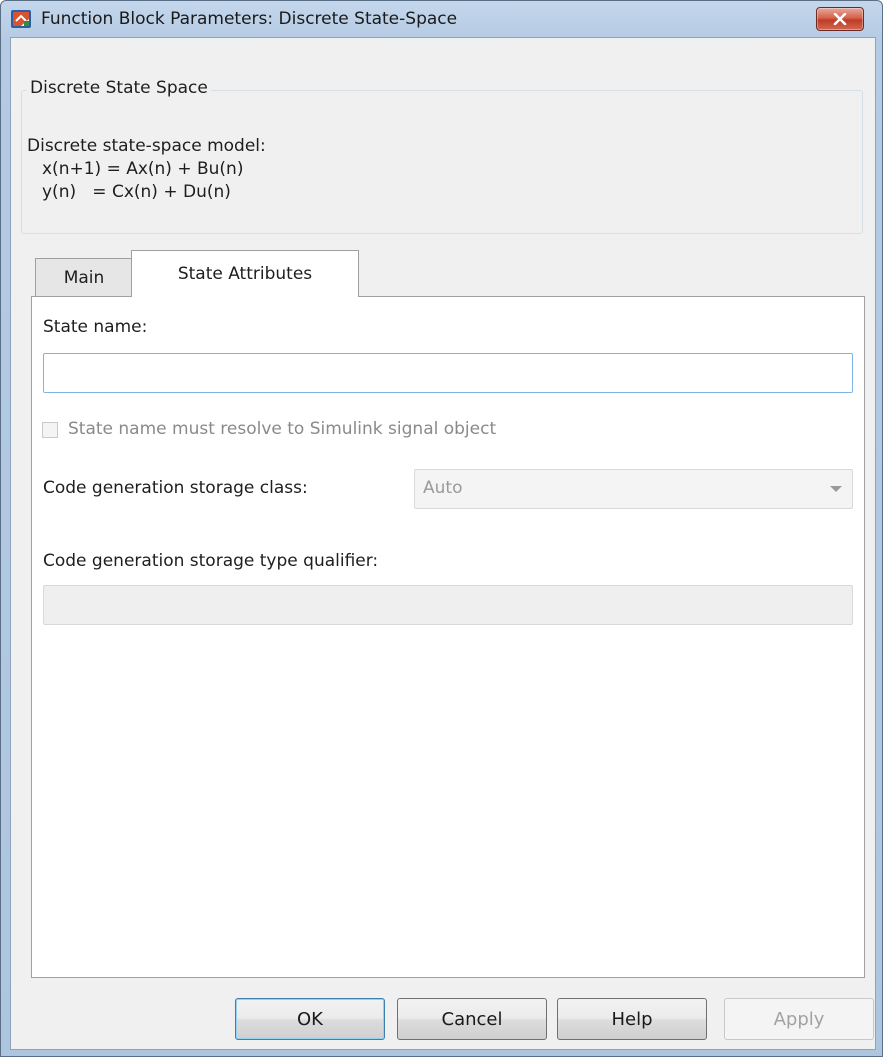  What do you see at coordinates (136, 192) in the screenshot?
I see `description-line: y(n) = Cx(n) + Du(n)` at bounding box center [136, 192].